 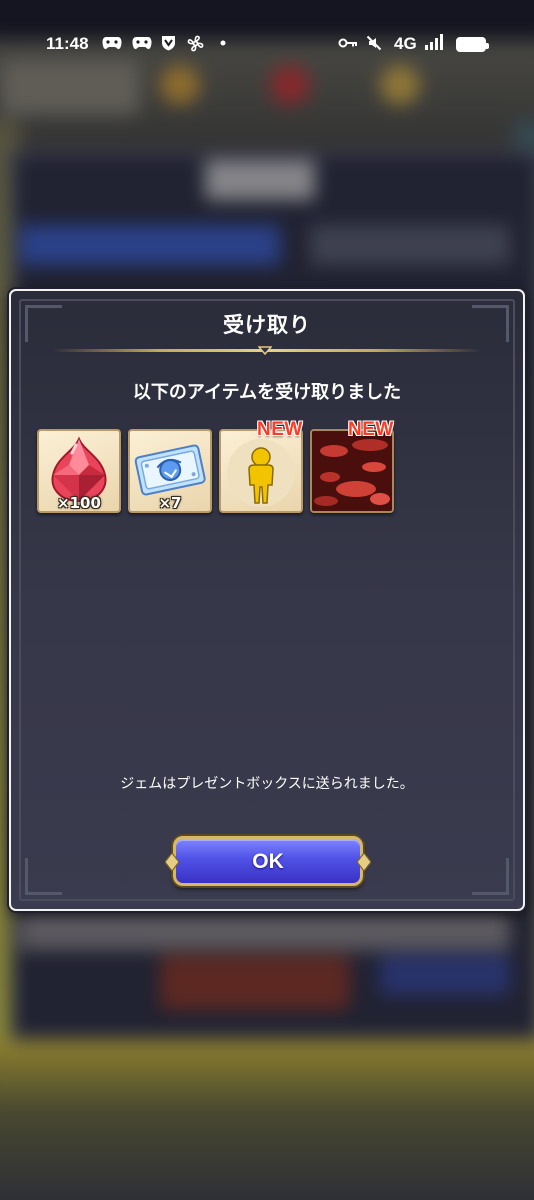 I want to click on key-icon, so click(x=348, y=43).